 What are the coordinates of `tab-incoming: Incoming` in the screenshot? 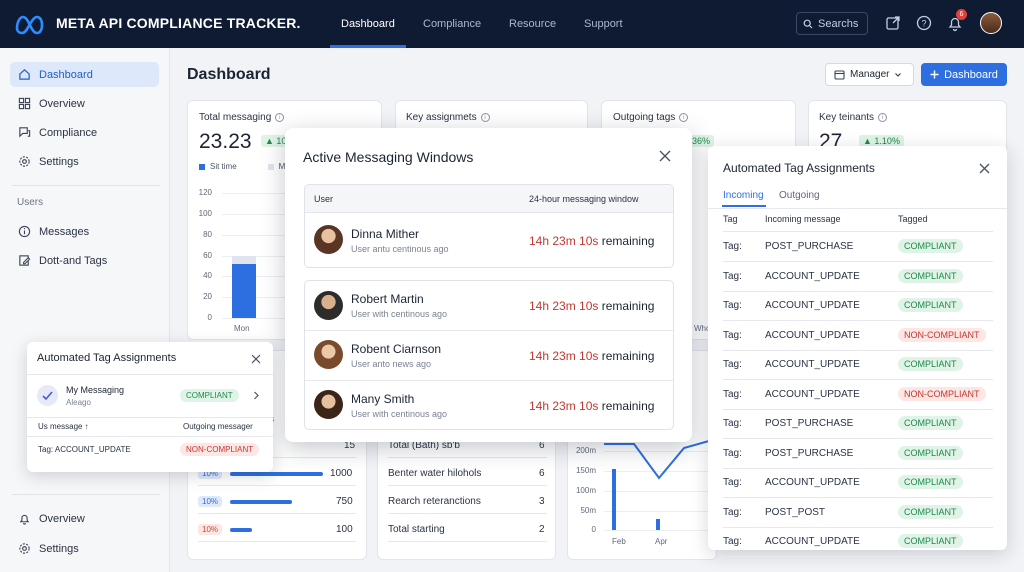 It's located at (743, 195).